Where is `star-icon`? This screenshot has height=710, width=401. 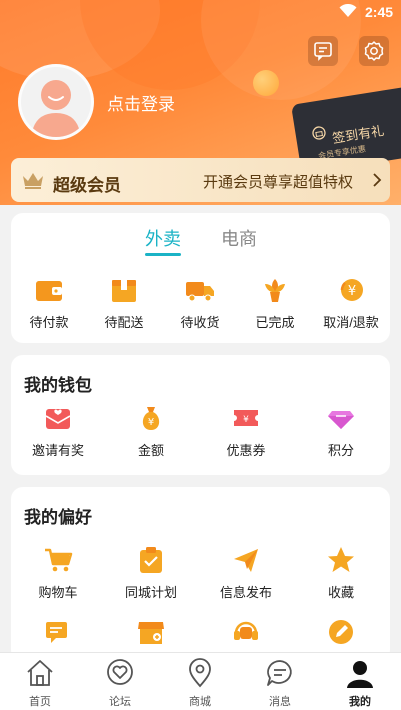
star-icon is located at coordinates (341, 559).